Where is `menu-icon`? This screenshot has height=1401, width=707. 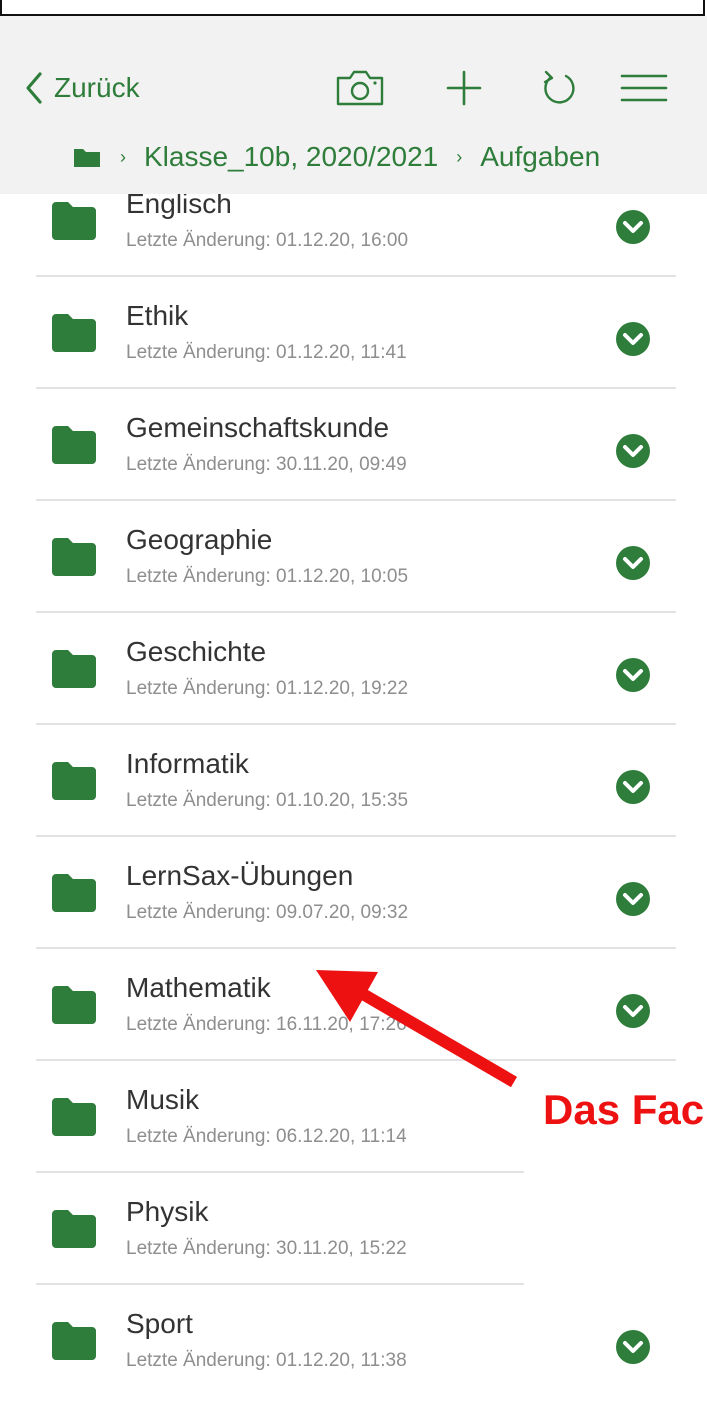 menu-icon is located at coordinates (644, 88).